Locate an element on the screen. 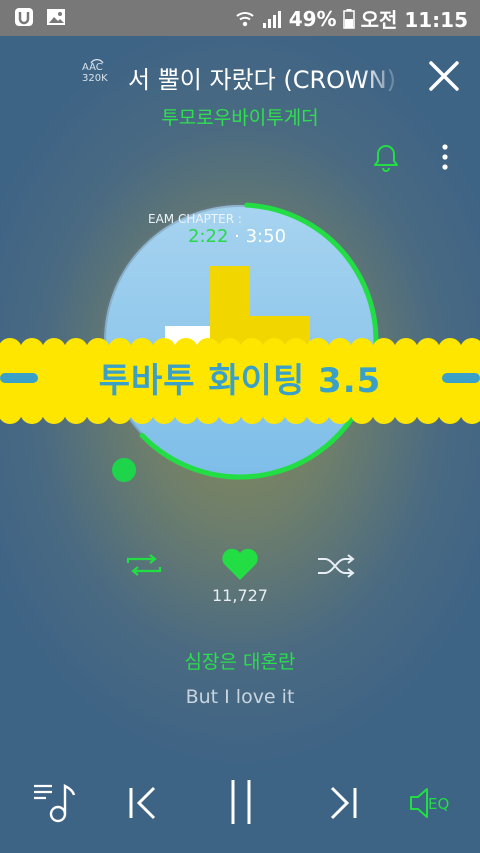  audio-quality-badge: AAC 320K is located at coordinates (95, 73).